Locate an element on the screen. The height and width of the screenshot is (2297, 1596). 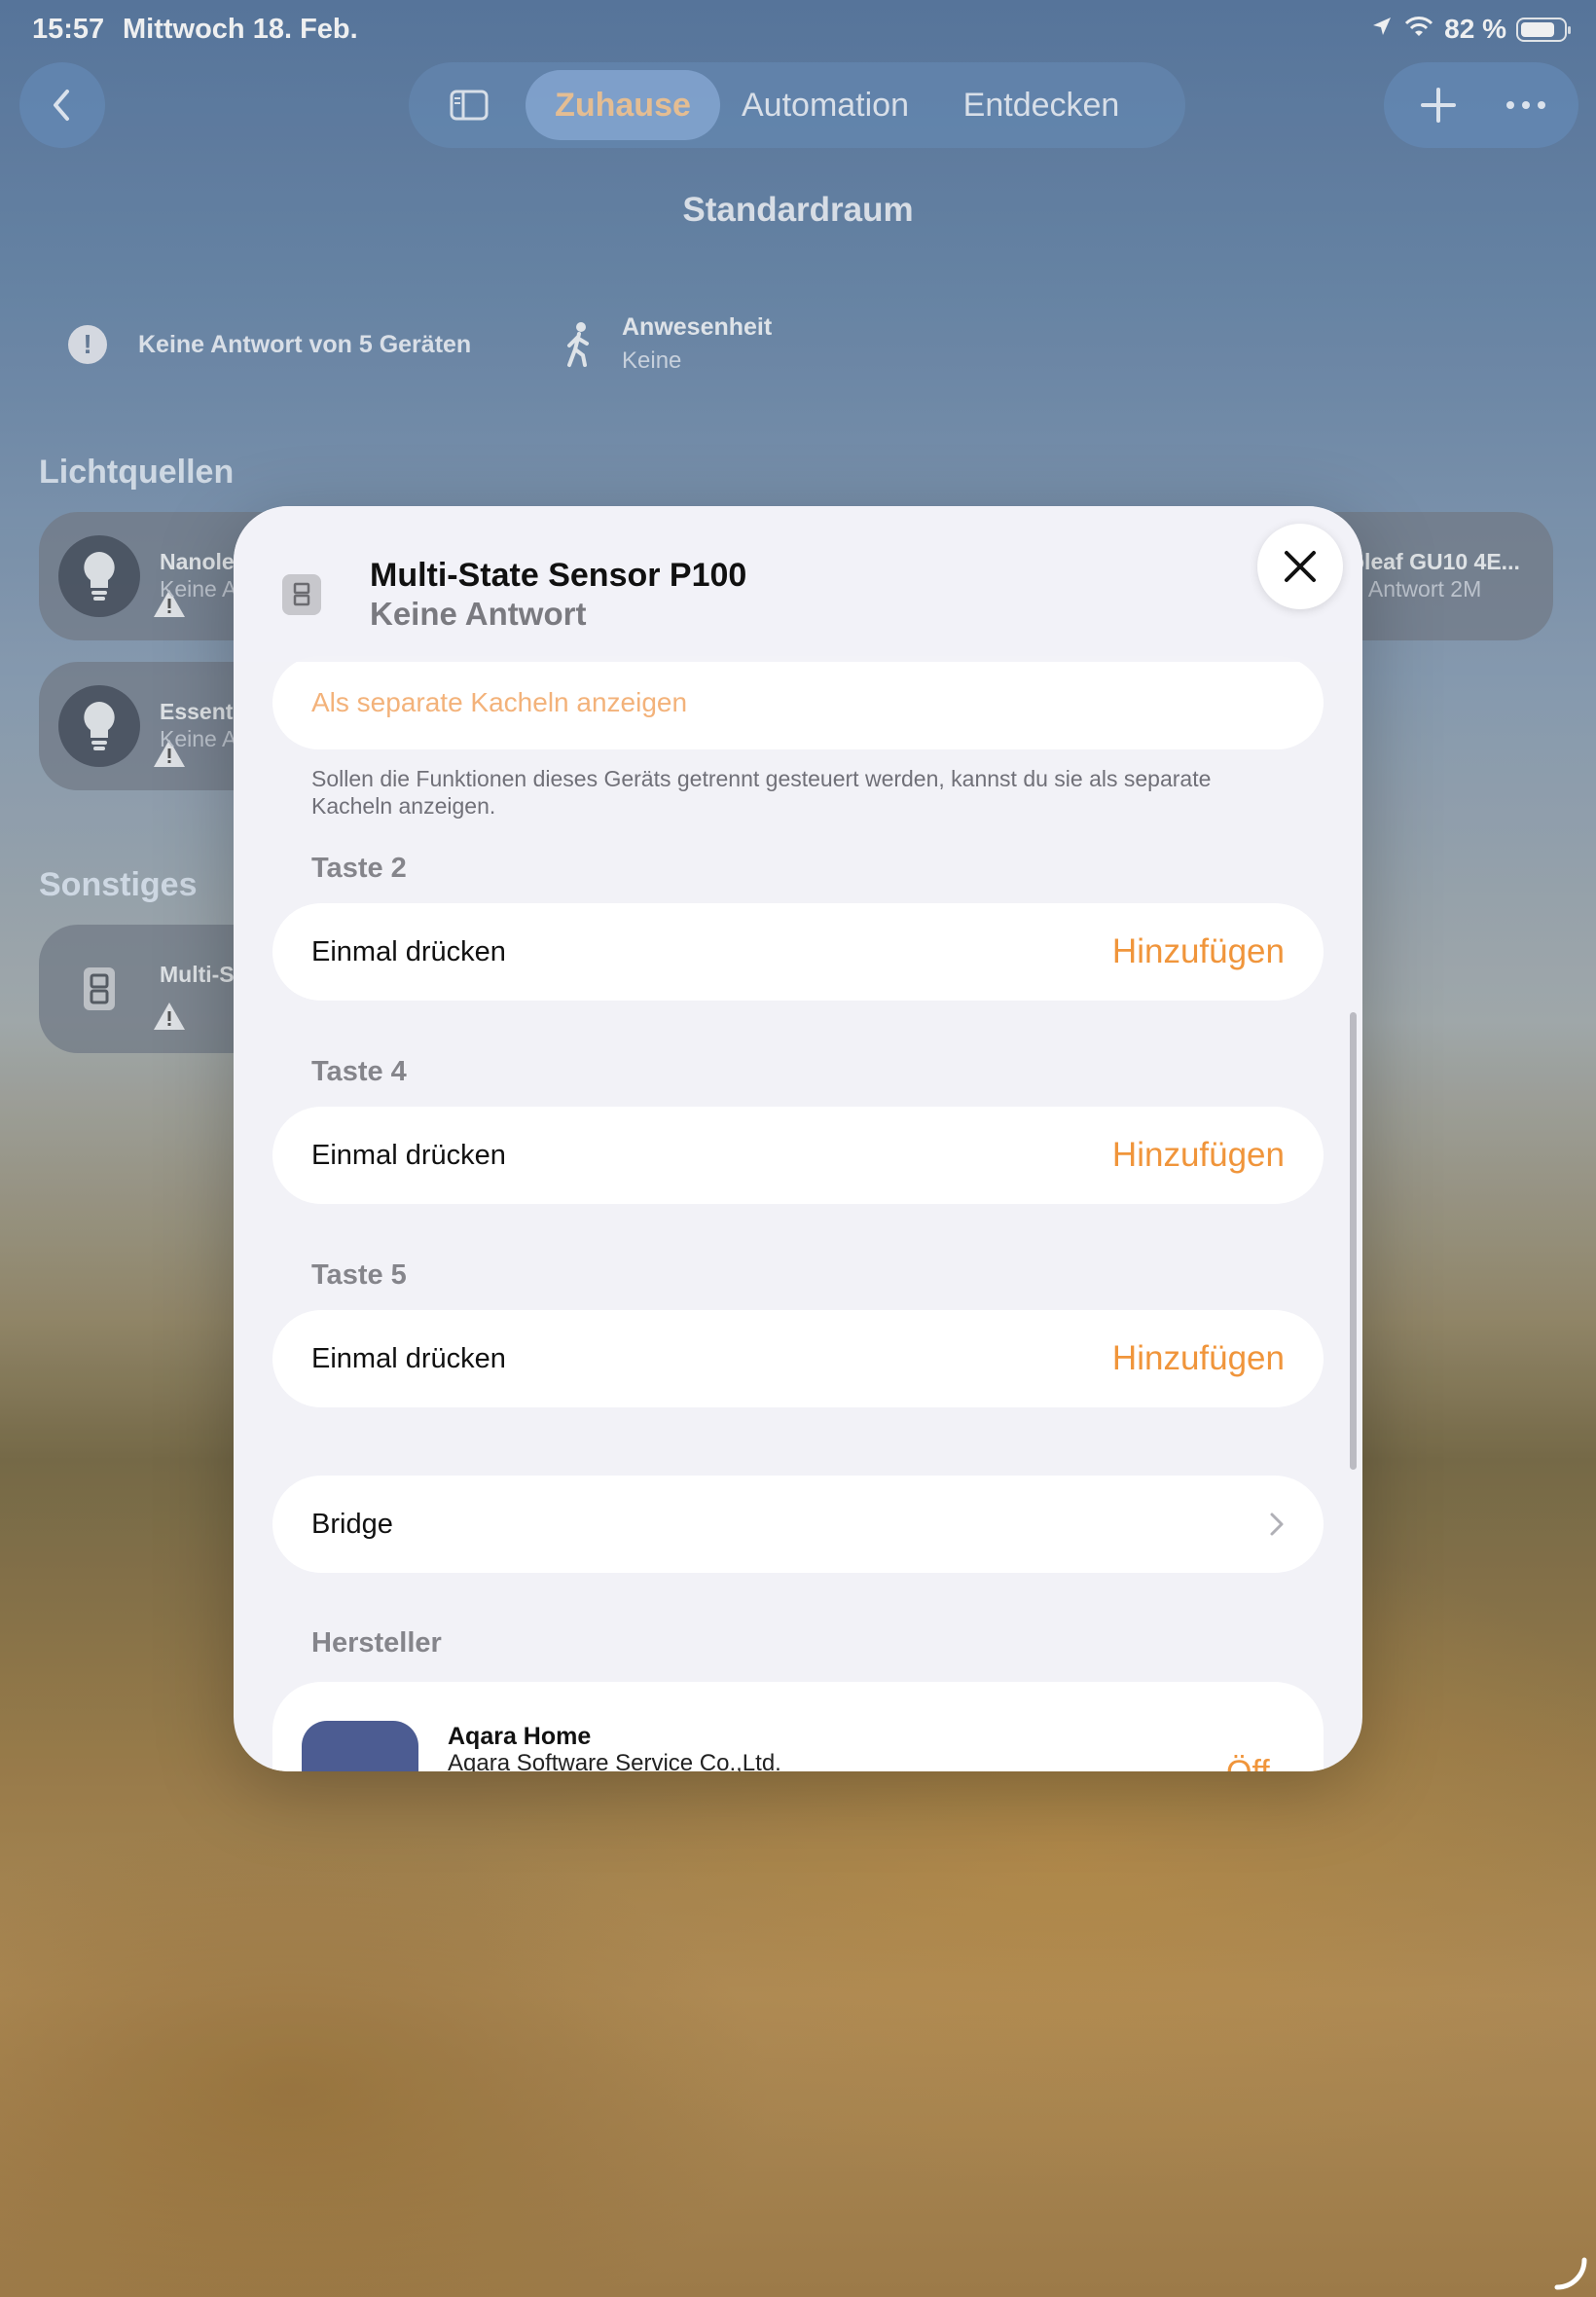
bridge-card: Bridge is located at coordinates (798, 1524).